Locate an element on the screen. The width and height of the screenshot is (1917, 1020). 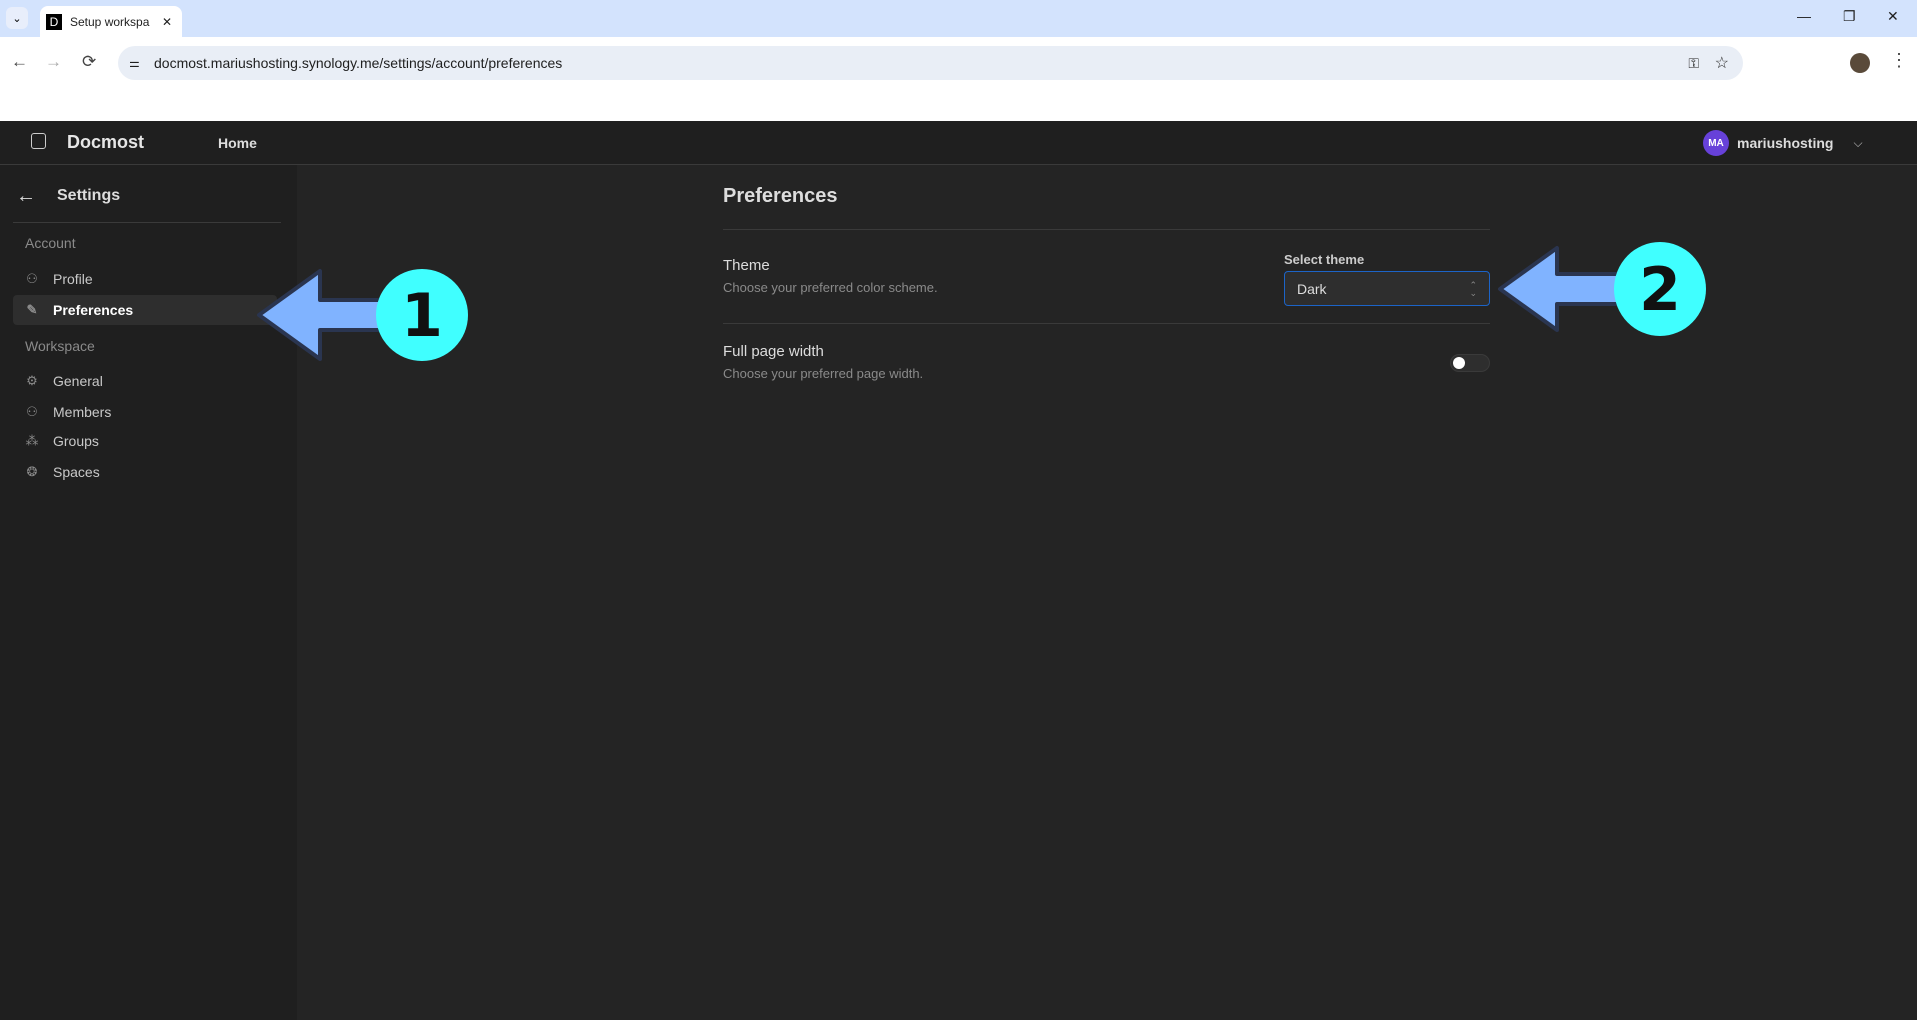
annotation-number-1: 1 is located at coordinates (422, 316).